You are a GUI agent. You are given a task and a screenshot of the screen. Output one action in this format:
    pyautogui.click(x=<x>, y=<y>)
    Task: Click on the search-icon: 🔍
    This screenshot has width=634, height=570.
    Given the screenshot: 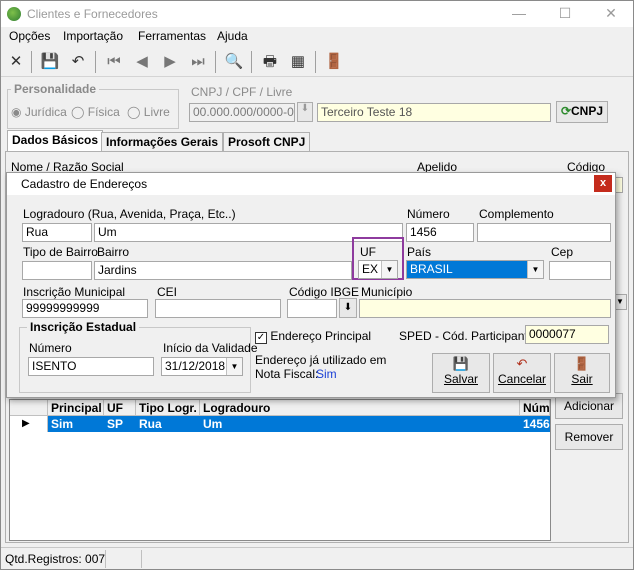 What is the action you would take?
    pyautogui.click(x=234, y=62)
    